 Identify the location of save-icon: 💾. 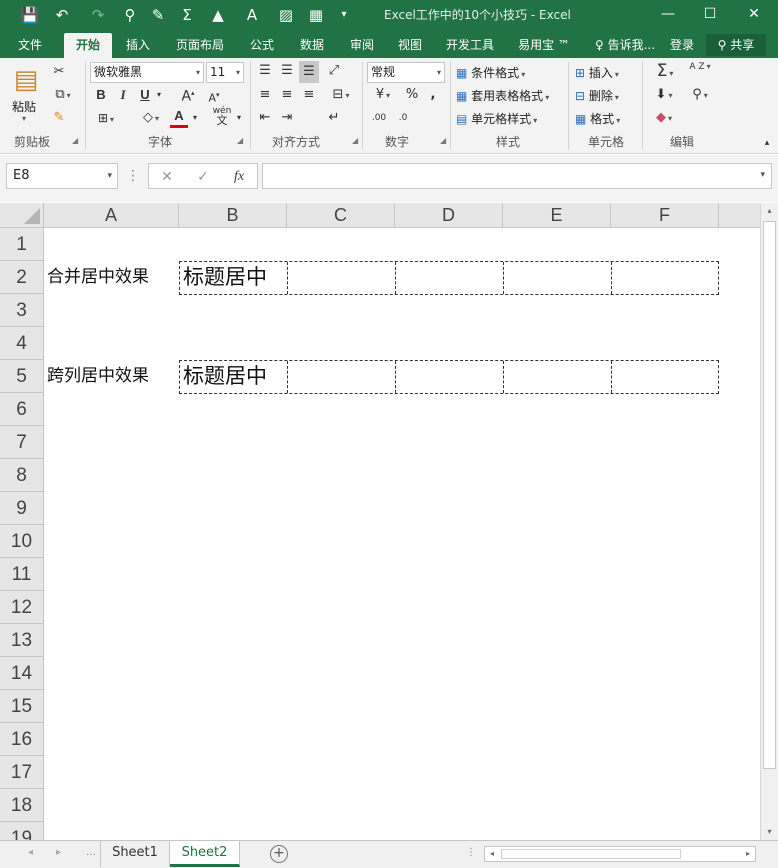
(30, 15).